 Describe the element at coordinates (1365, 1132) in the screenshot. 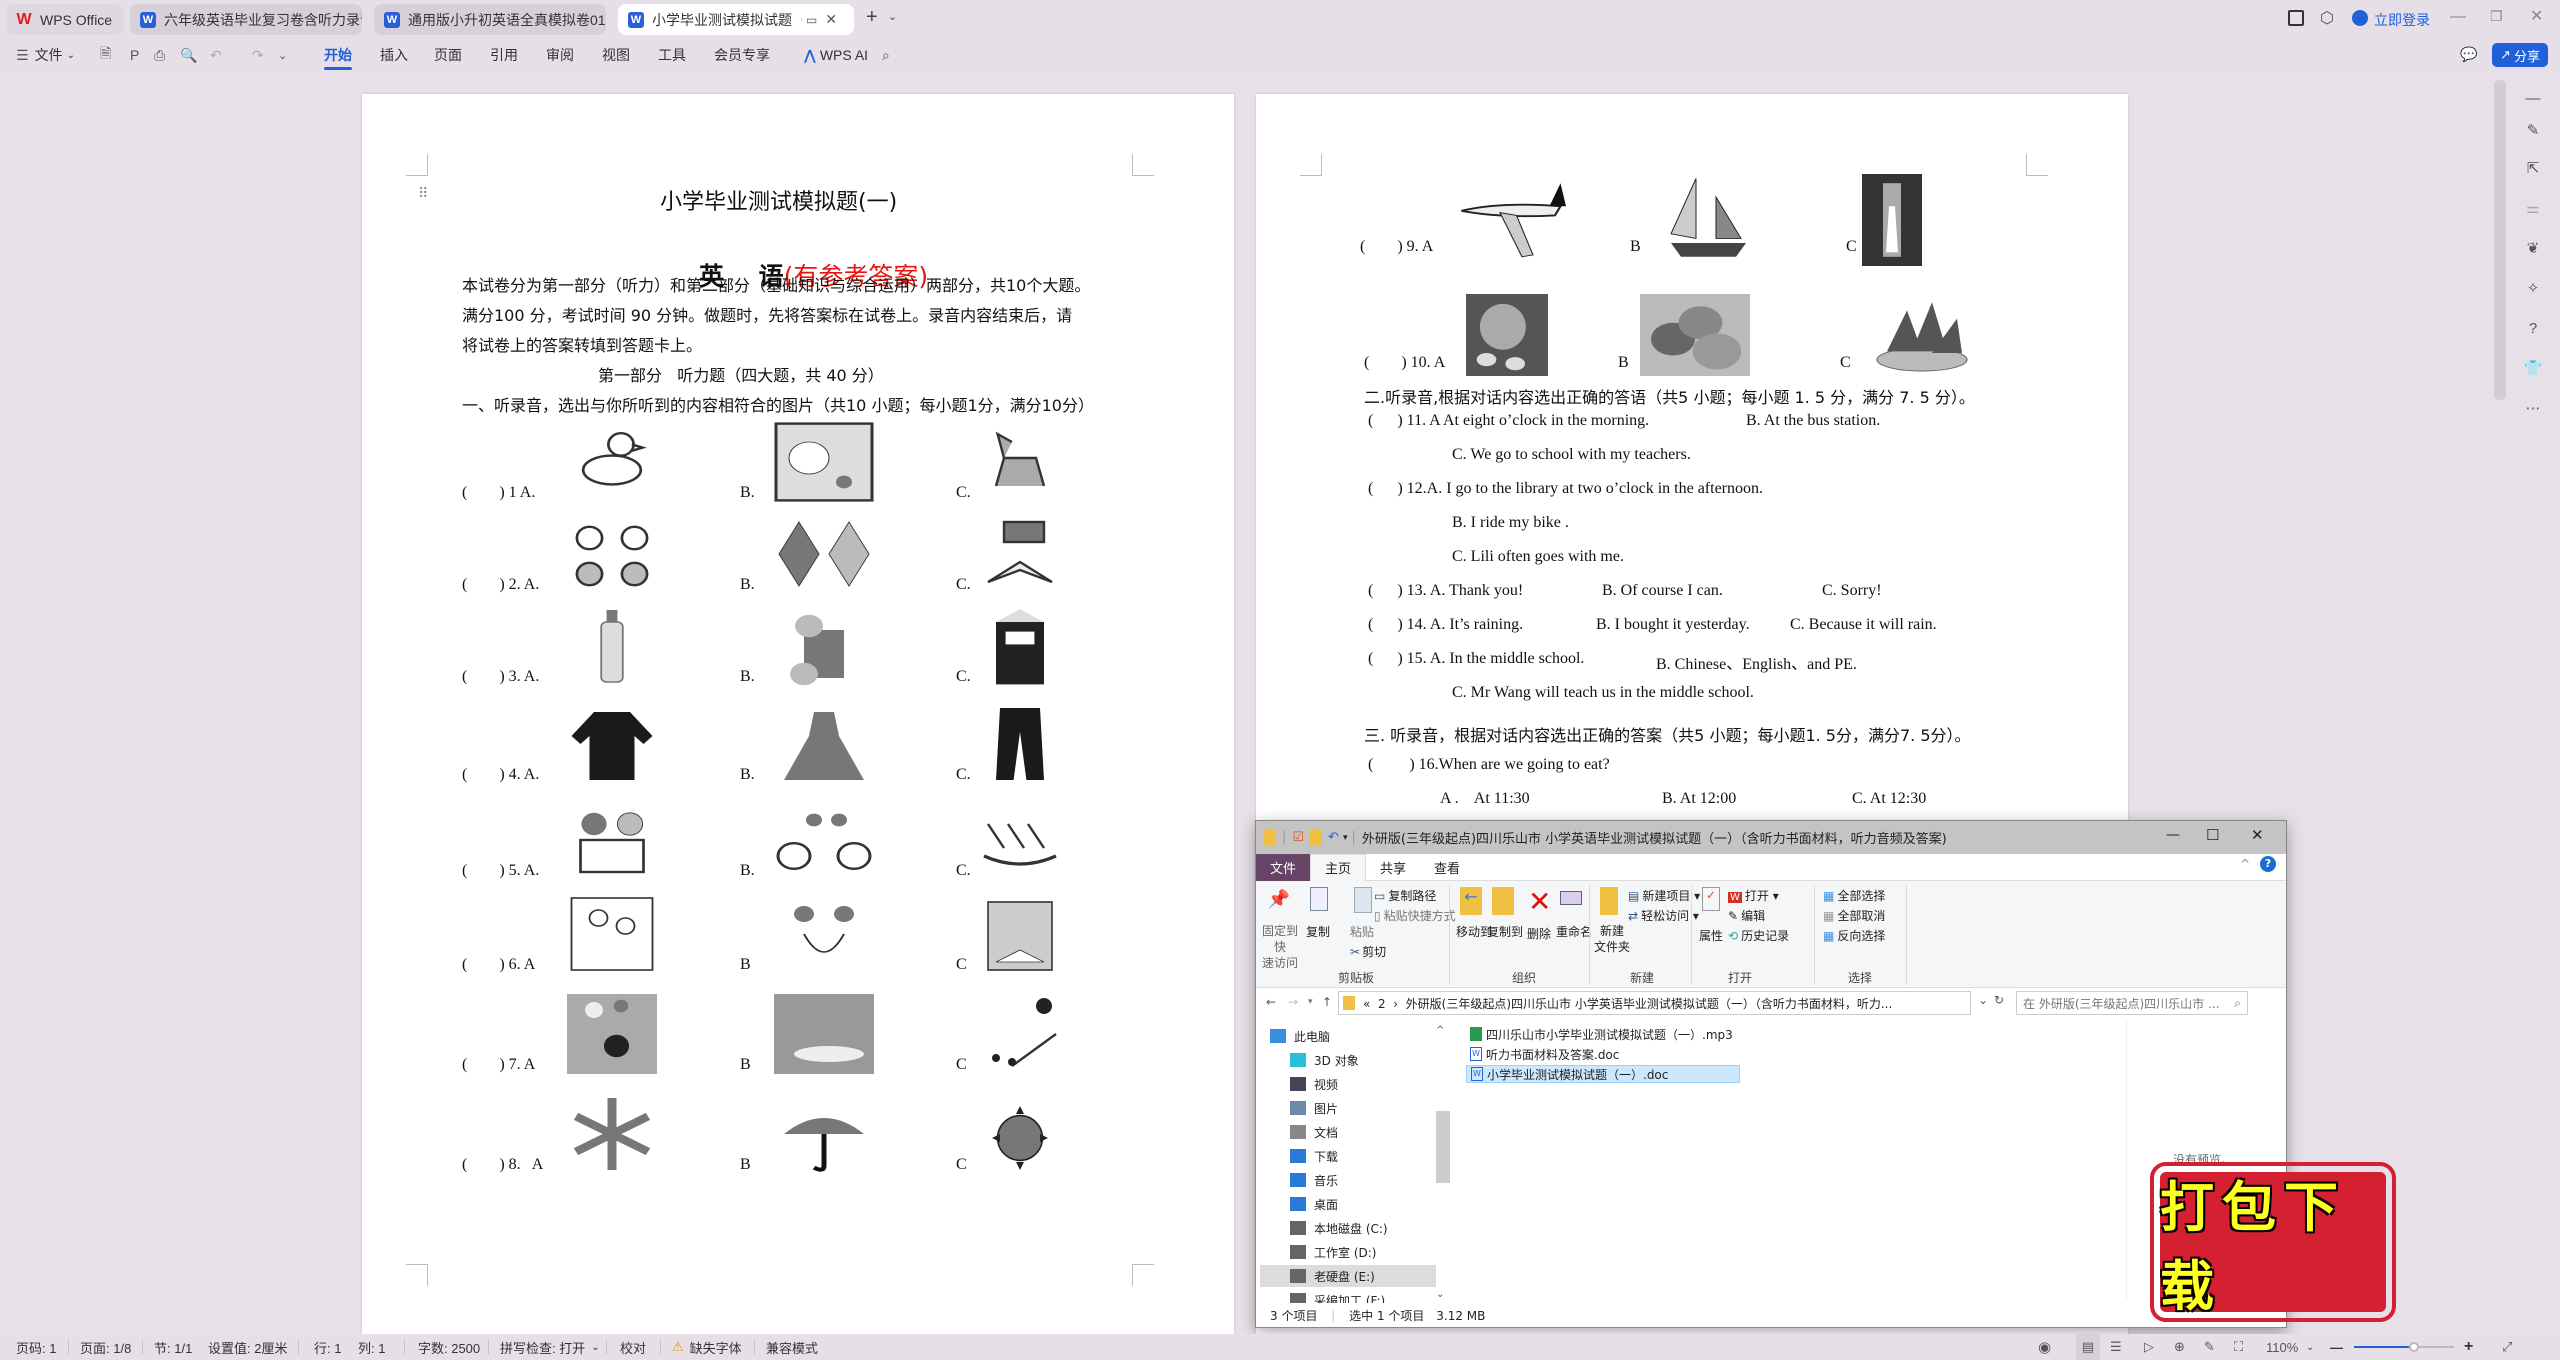

I see `nav-item: 文档` at that location.